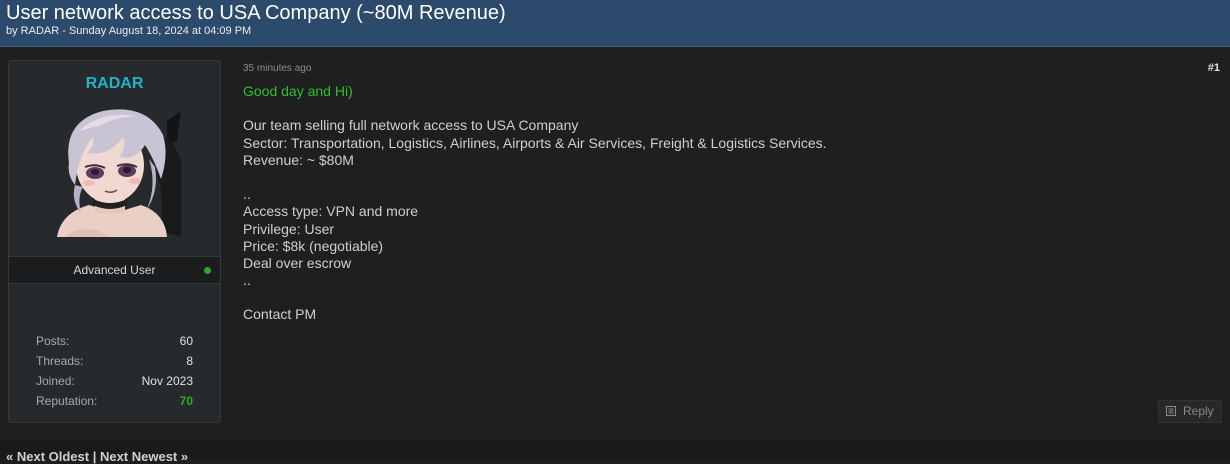 The height and width of the screenshot is (464, 1230). What do you see at coordinates (114, 344) in the screenshot?
I see `stat-row-posts: Posts: 60` at bounding box center [114, 344].